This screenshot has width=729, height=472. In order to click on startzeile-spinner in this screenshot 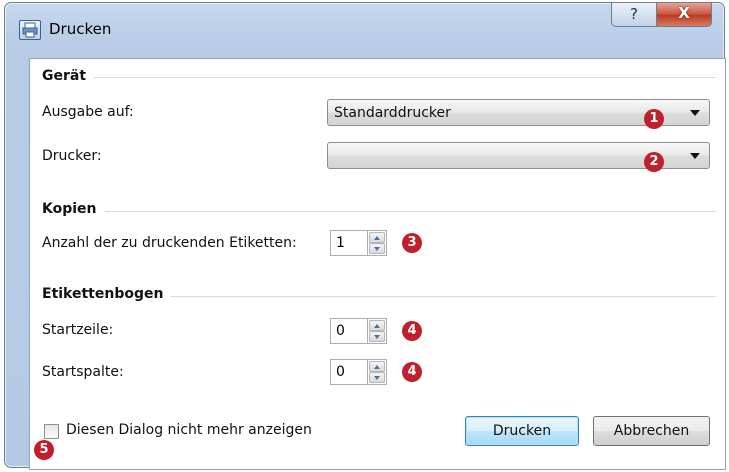, I will do `click(377, 331)`.